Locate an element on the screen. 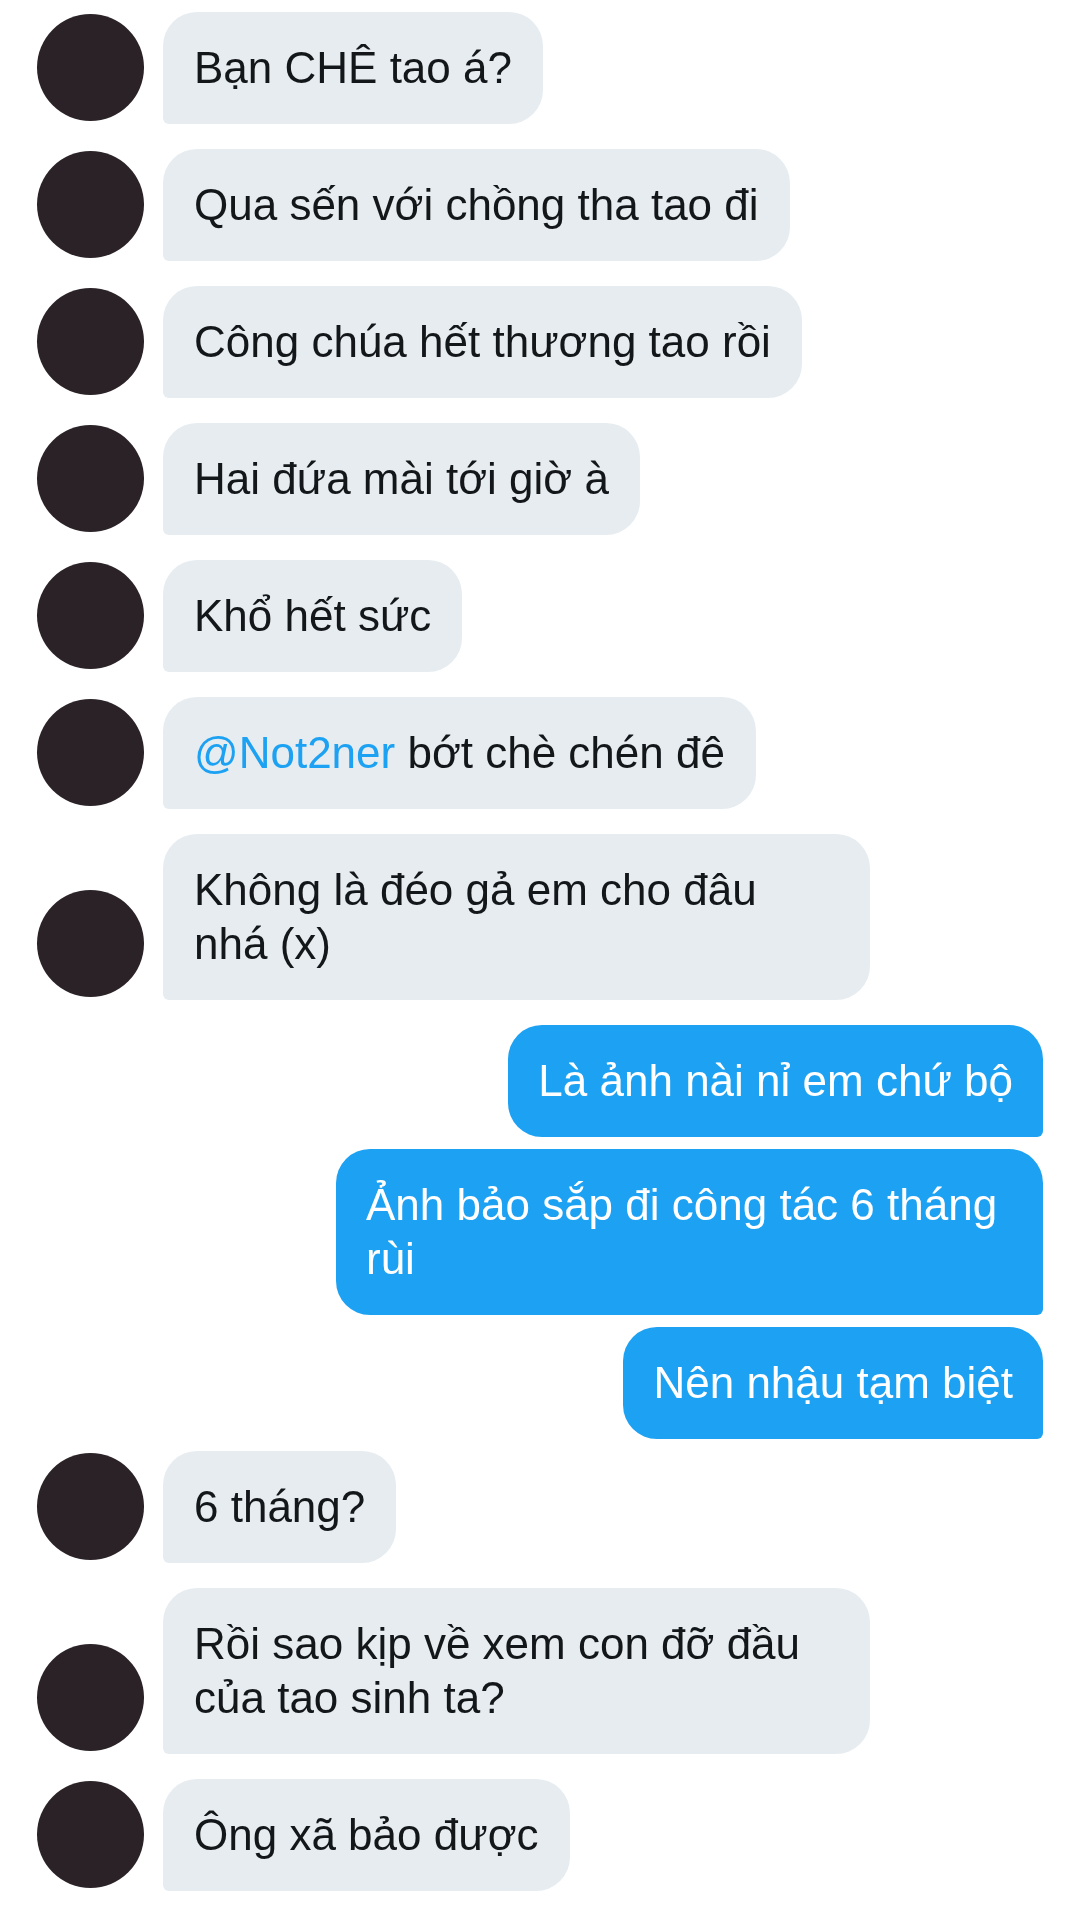 The image size is (1080, 1918). received-message: 6 tháng? is located at coordinates (280, 1507).